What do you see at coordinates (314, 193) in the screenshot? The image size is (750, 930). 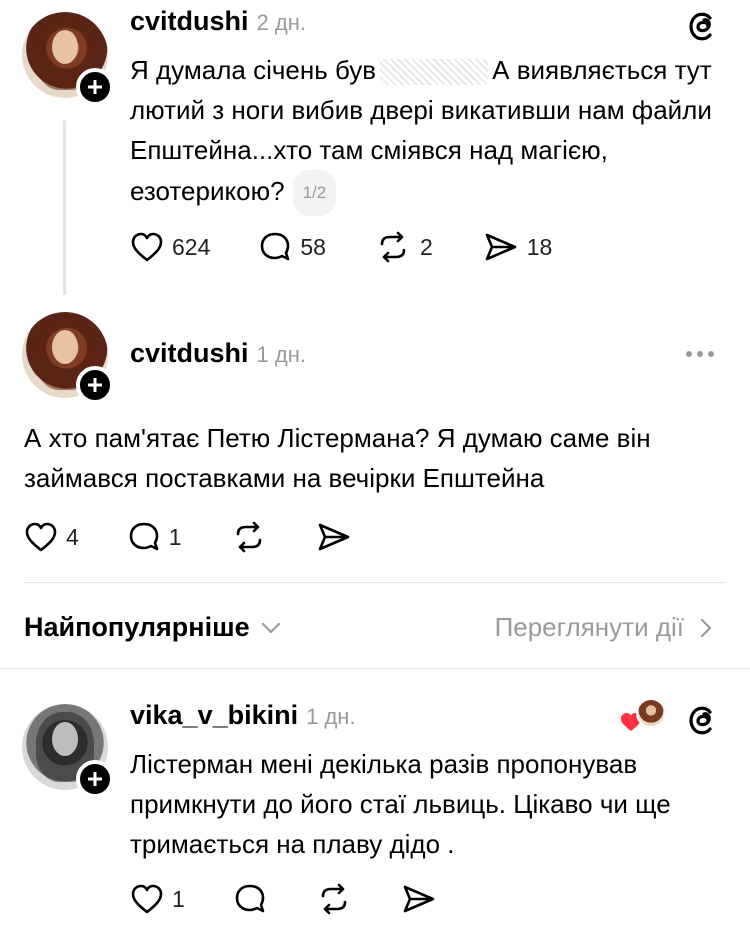 I see `page-indicator: 1/2` at bounding box center [314, 193].